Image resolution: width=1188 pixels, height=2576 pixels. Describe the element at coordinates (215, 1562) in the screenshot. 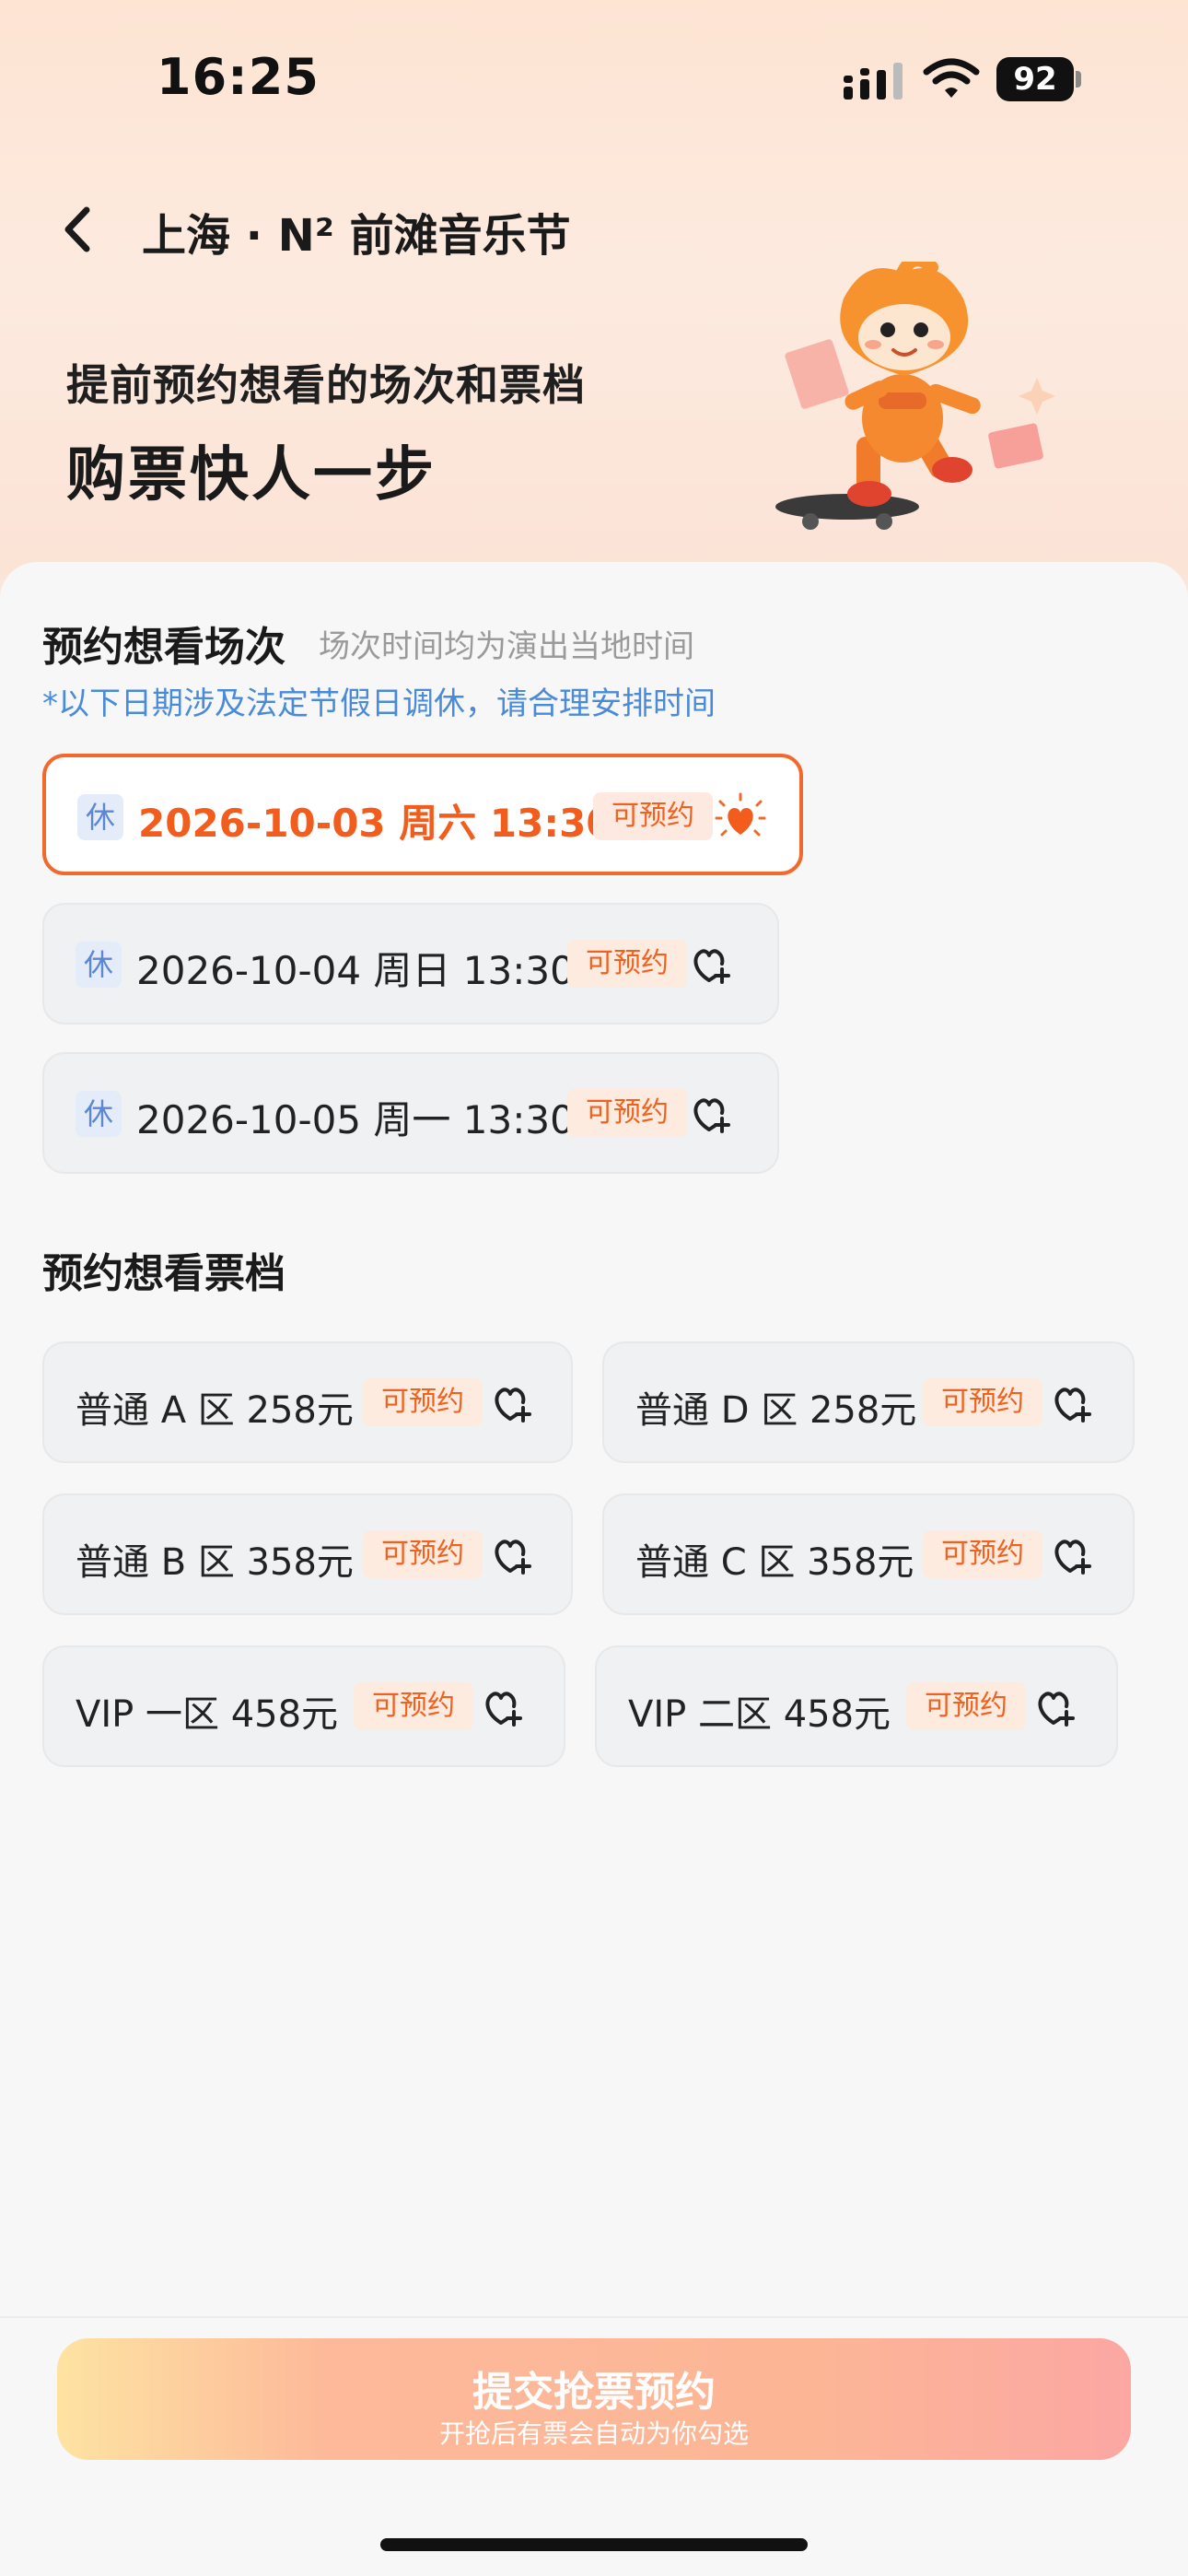

I see `tier-label: 普通 B 区 358元` at that location.